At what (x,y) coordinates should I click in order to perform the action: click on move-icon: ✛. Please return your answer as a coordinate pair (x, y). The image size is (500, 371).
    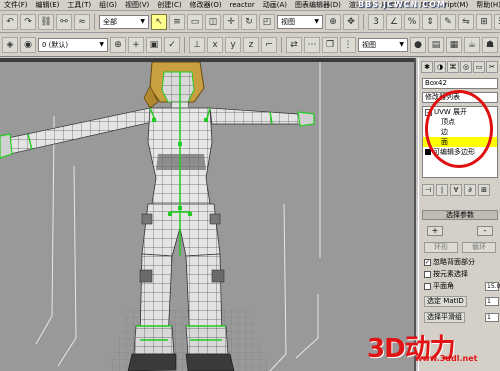
    Looking at the image, I should click on (231, 21).